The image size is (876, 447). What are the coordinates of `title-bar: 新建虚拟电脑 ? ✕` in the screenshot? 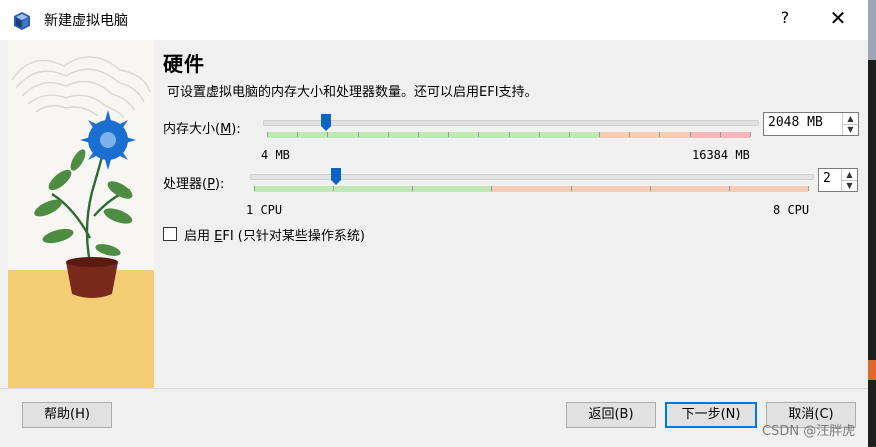 It's located at (434, 20).